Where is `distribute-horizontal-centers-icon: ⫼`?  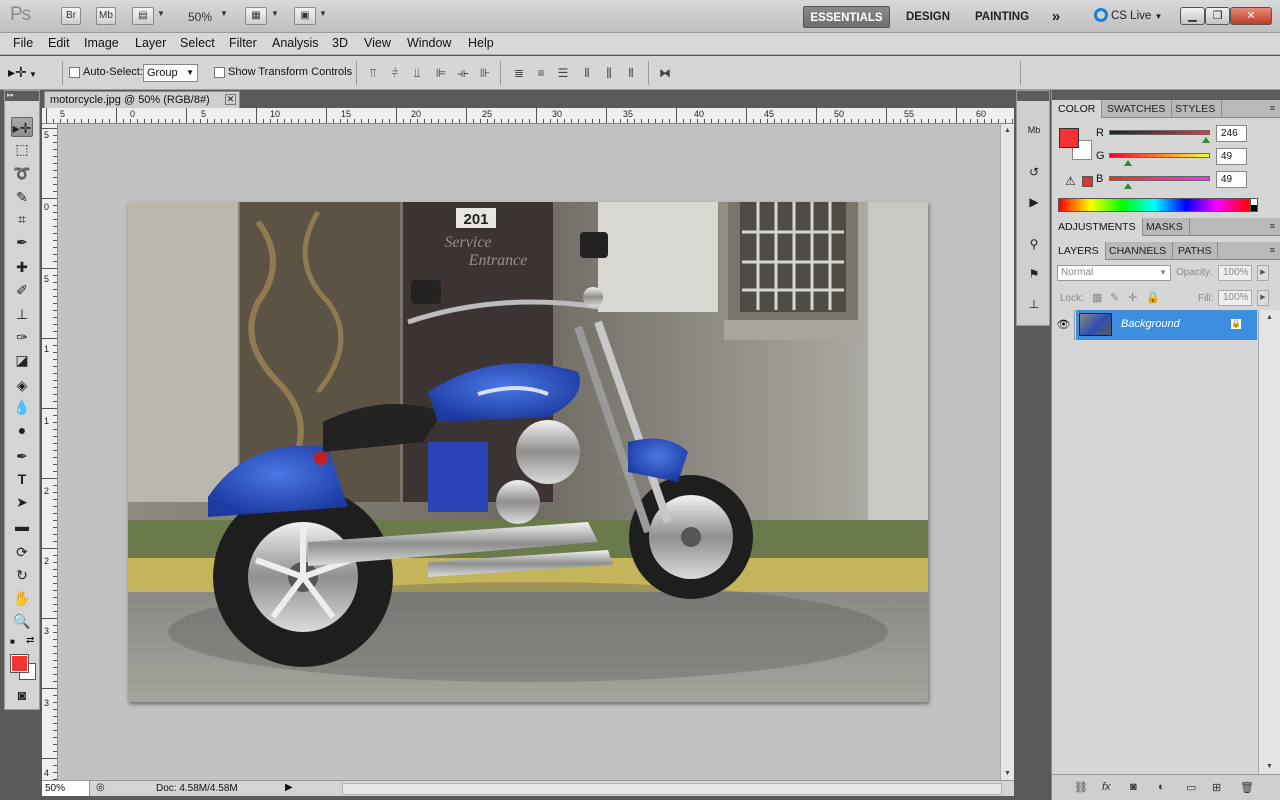 distribute-horizontal-centers-icon: ⫼ is located at coordinates (609, 73).